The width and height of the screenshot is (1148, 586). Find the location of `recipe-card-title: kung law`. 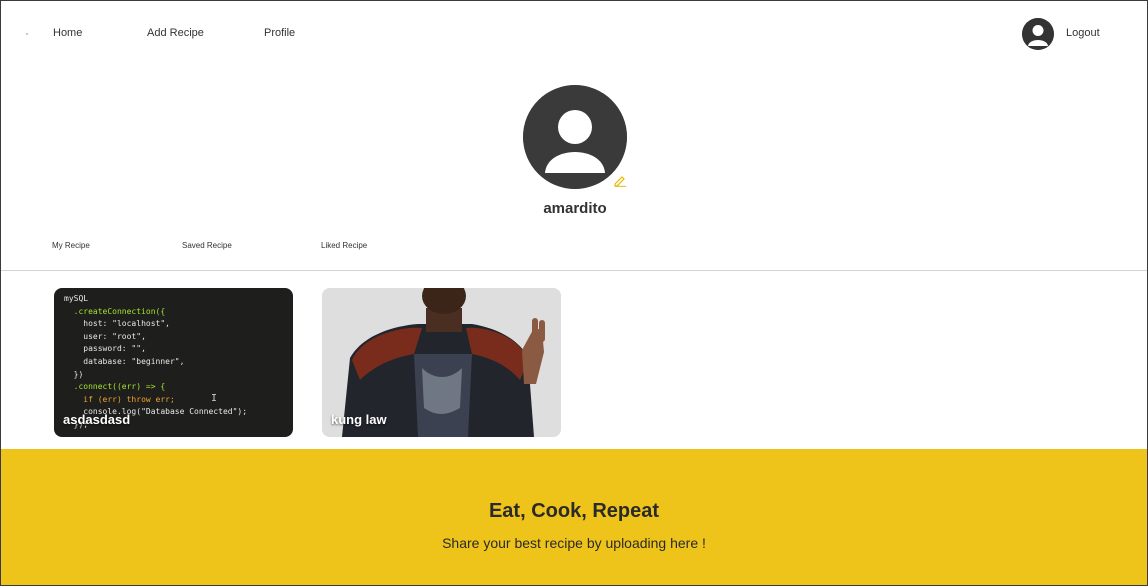

recipe-card-title: kung law is located at coordinates (359, 419).